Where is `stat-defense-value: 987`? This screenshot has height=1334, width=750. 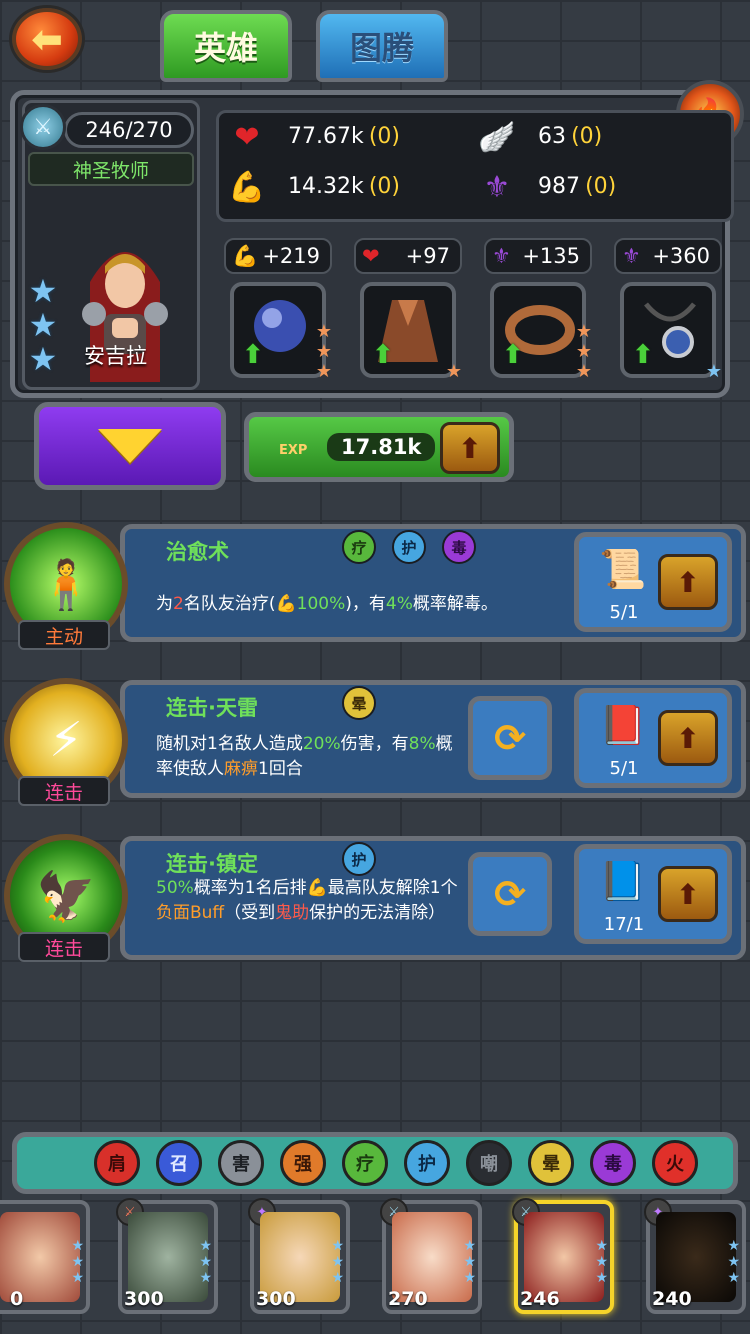 stat-defense-value: 987 is located at coordinates (559, 186).